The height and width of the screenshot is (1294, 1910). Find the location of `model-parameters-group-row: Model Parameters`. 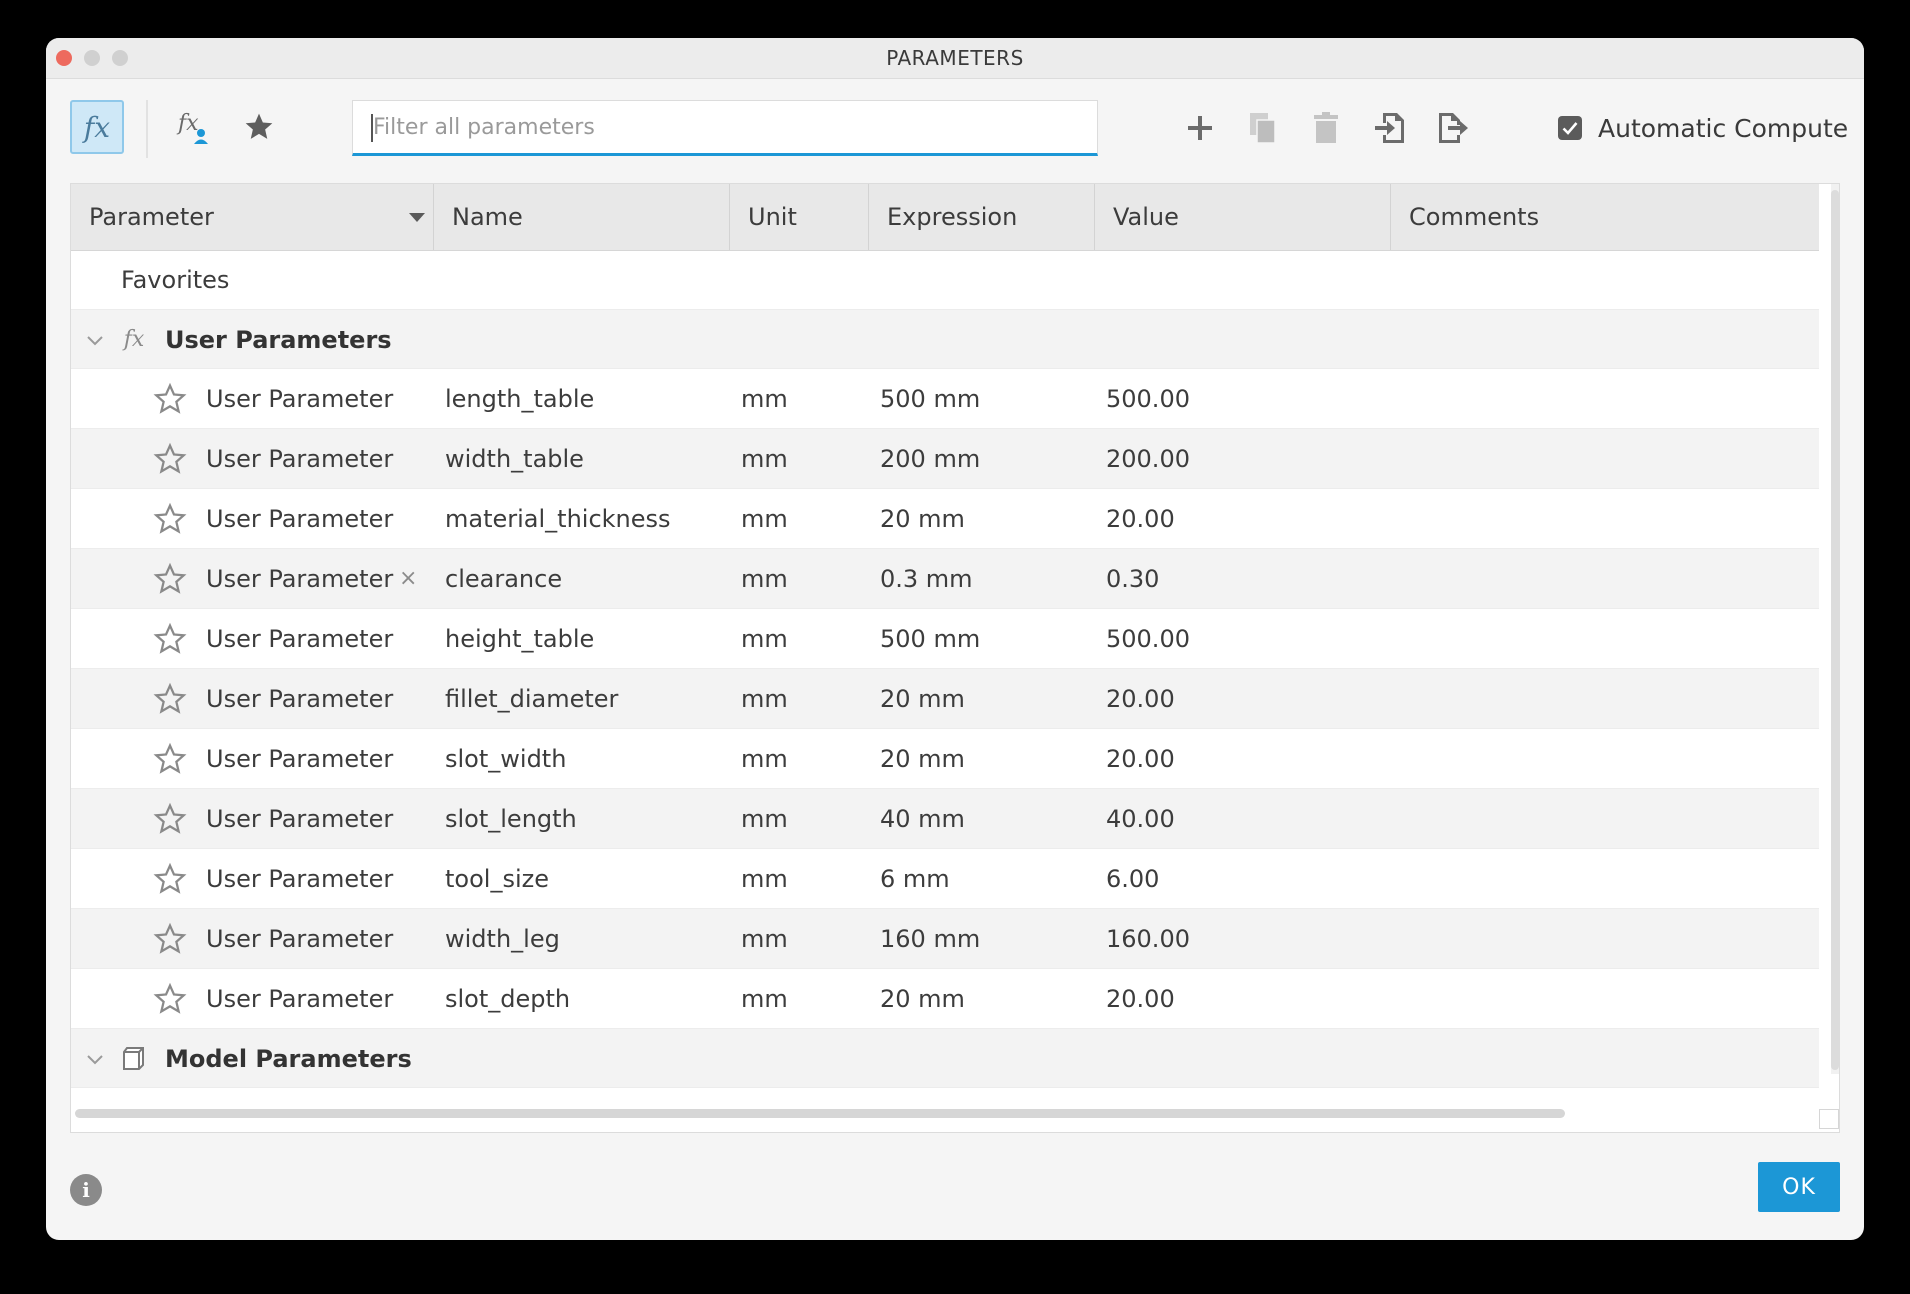

model-parameters-group-row: Model Parameters is located at coordinates (945, 1058).